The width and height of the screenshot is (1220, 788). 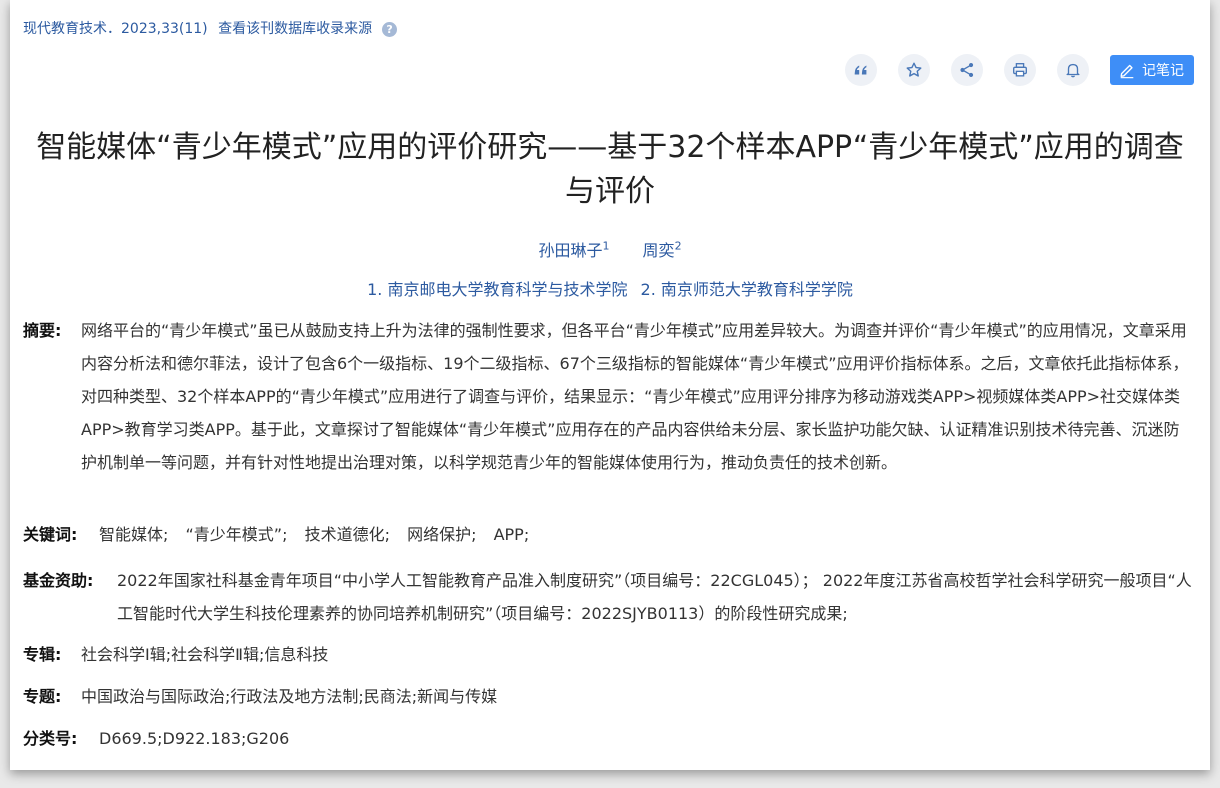 I want to click on database-source-link: 查看该刊数据库收录来源, so click(x=295, y=29).